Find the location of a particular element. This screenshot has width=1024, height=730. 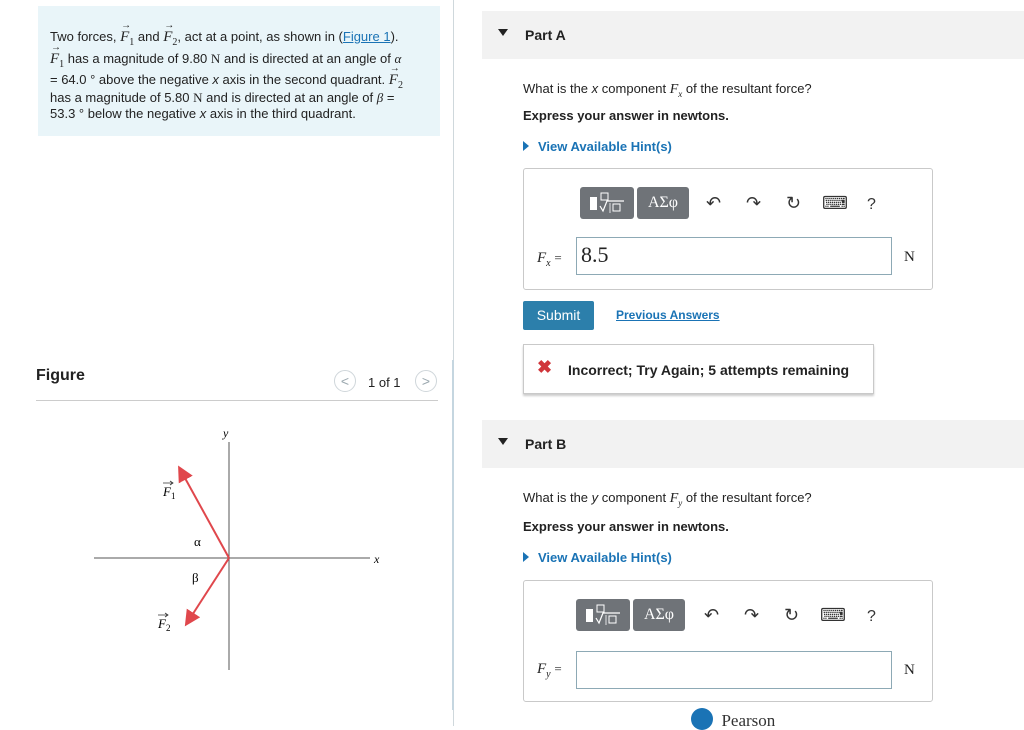

force-f1-vector is located at coordinates (204, 512).